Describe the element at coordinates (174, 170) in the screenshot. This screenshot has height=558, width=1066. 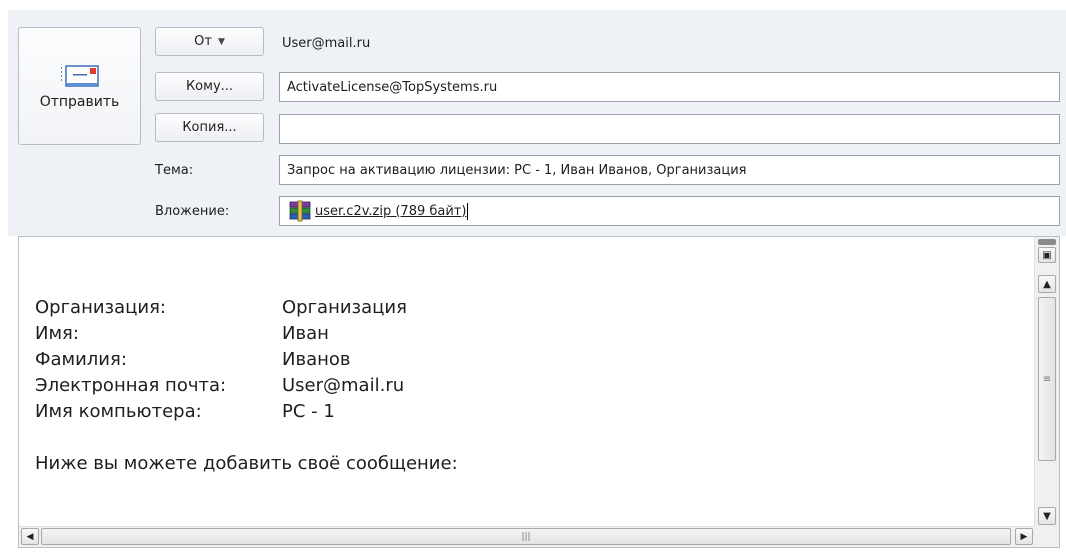
I see `subject-label: Тема:` at that location.